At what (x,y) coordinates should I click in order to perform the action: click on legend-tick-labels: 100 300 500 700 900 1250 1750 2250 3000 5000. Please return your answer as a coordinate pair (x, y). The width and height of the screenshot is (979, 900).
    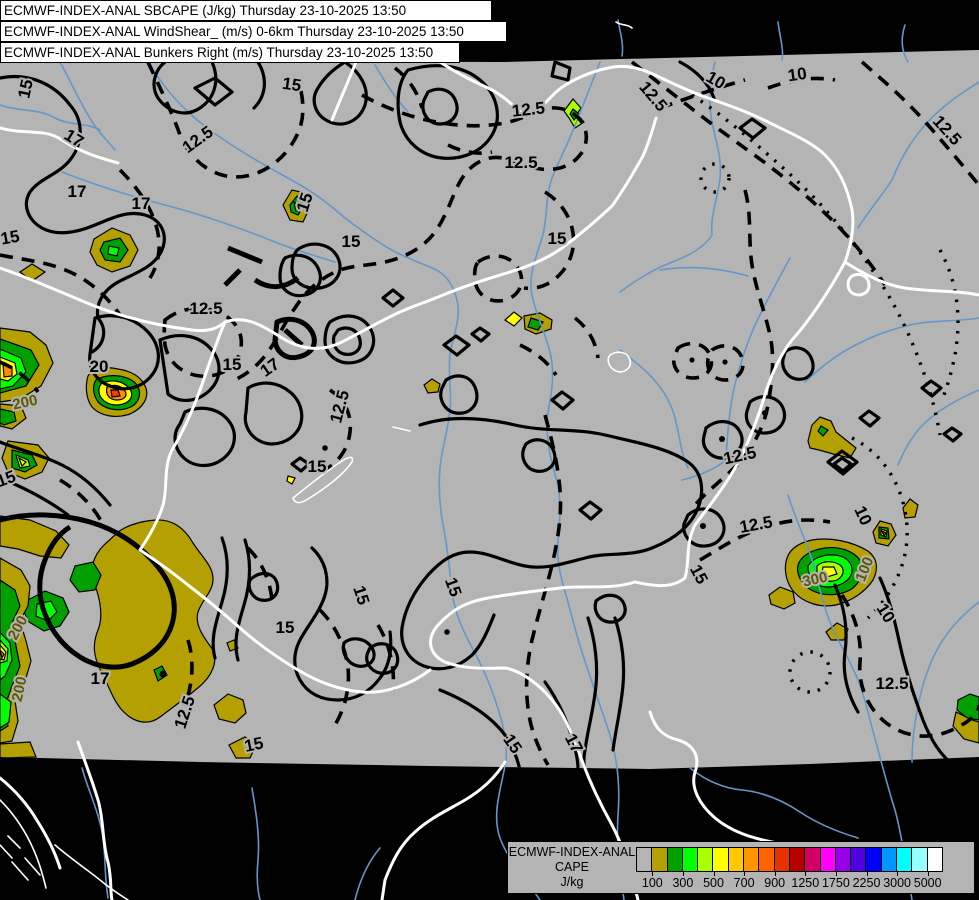
    Looking at the image, I should click on (789, 883).